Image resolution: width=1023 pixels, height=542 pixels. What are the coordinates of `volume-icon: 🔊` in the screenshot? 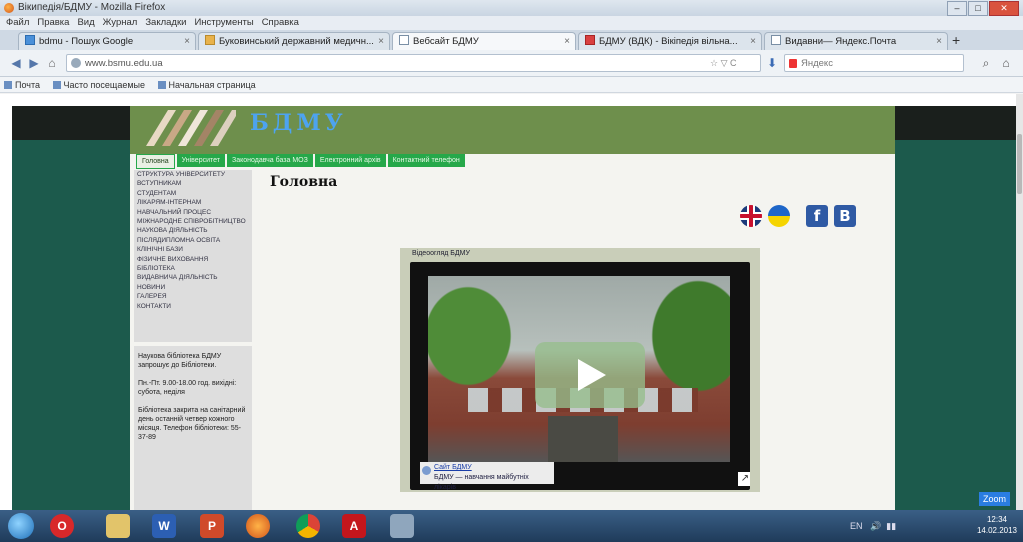 It's located at (873, 526).